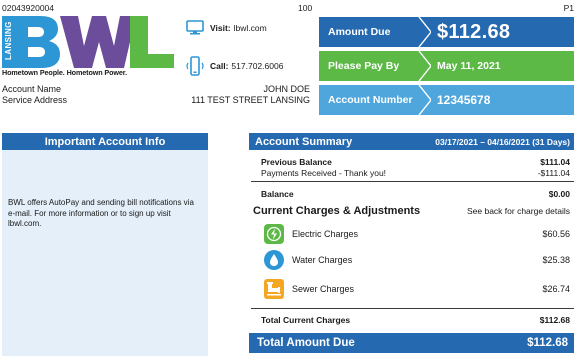  What do you see at coordinates (32, 89) in the screenshot?
I see `account-name-label: Account Name` at bounding box center [32, 89].